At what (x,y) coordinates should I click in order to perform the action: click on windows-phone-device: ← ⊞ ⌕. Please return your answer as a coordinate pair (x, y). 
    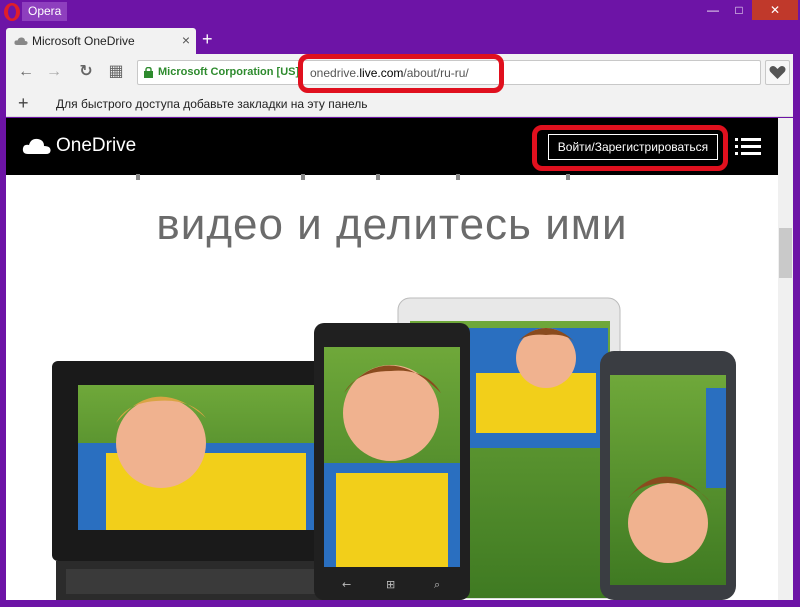
    Looking at the image, I should click on (392, 461).